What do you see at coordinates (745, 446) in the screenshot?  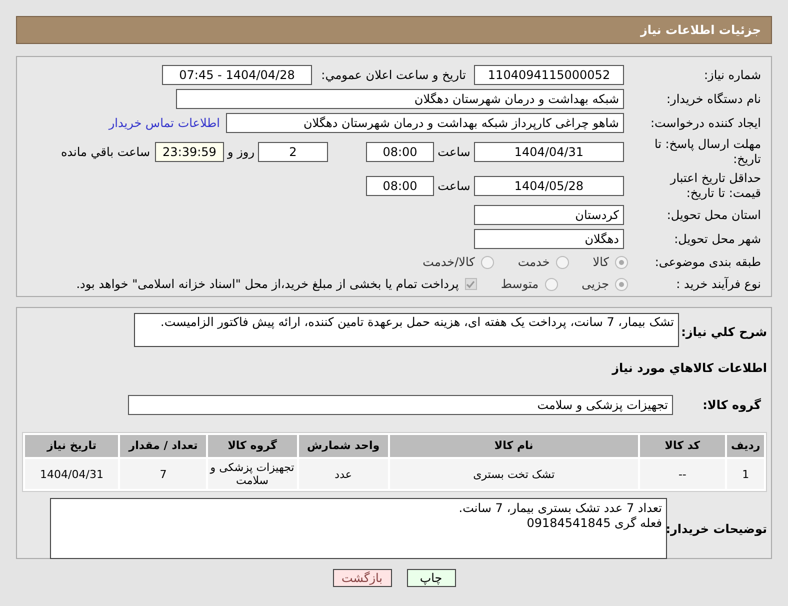 I see `column-header: ردیف` at bounding box center [745, 446].